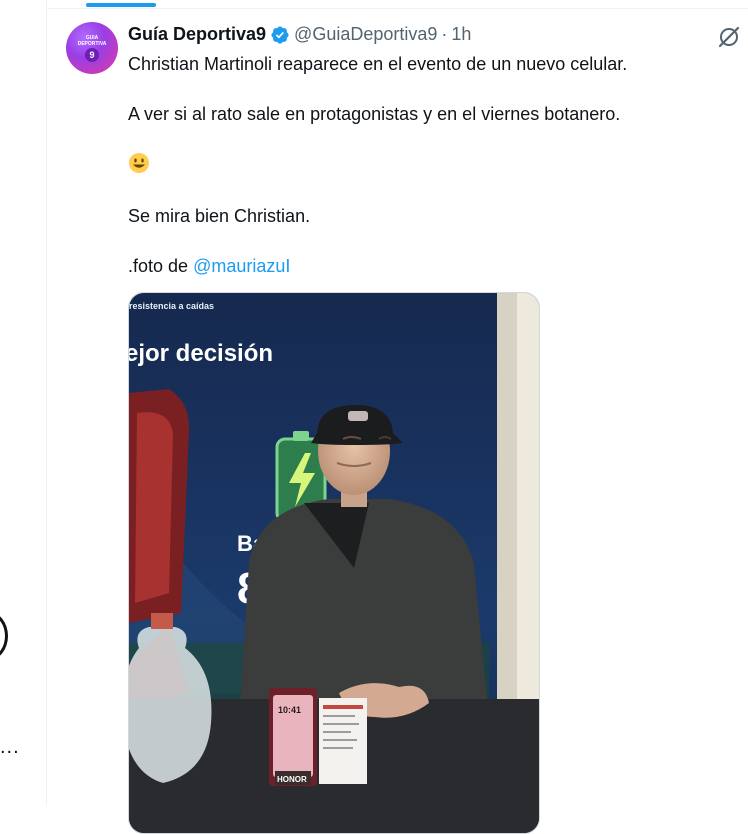 The width and height of the screenshot is (748, 834). What do you see at coordinates (4, 636) in the screenshot?
I see `sidebar-avatar-fragment` at bounding box center [4, 636].